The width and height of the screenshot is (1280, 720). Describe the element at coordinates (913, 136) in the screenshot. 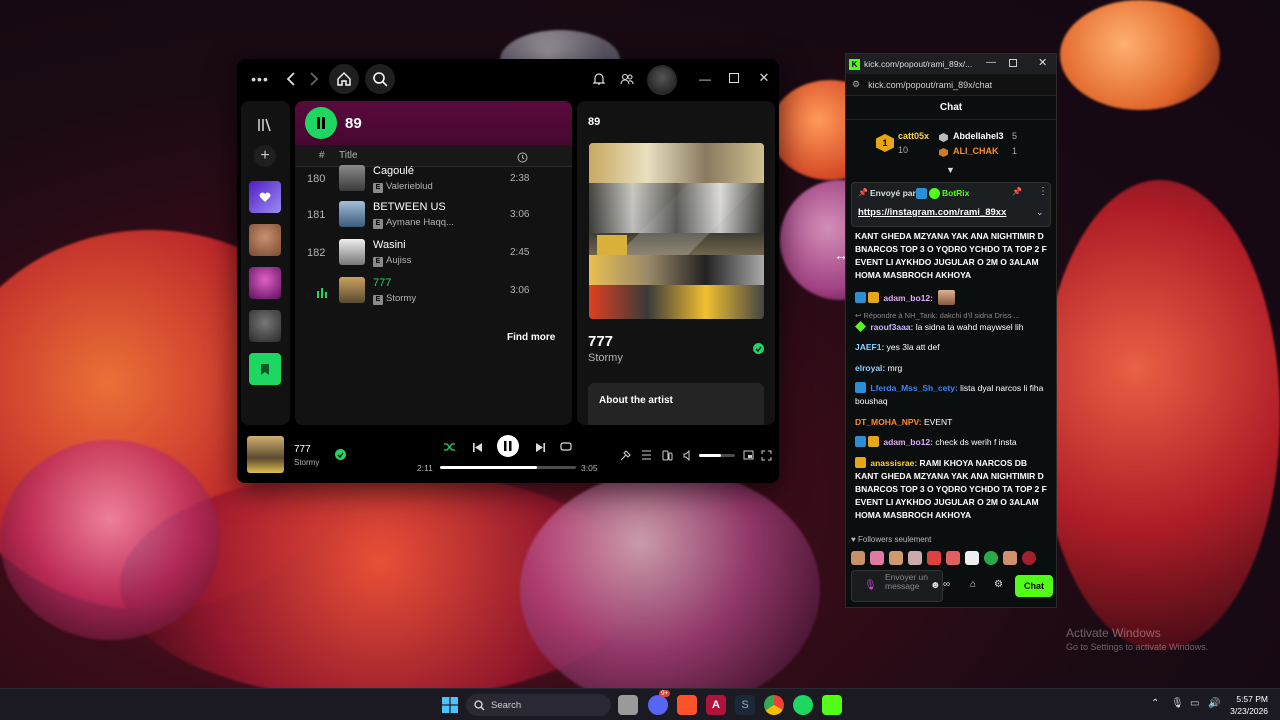

I see `leaderboard-user: catt05x` at that location.